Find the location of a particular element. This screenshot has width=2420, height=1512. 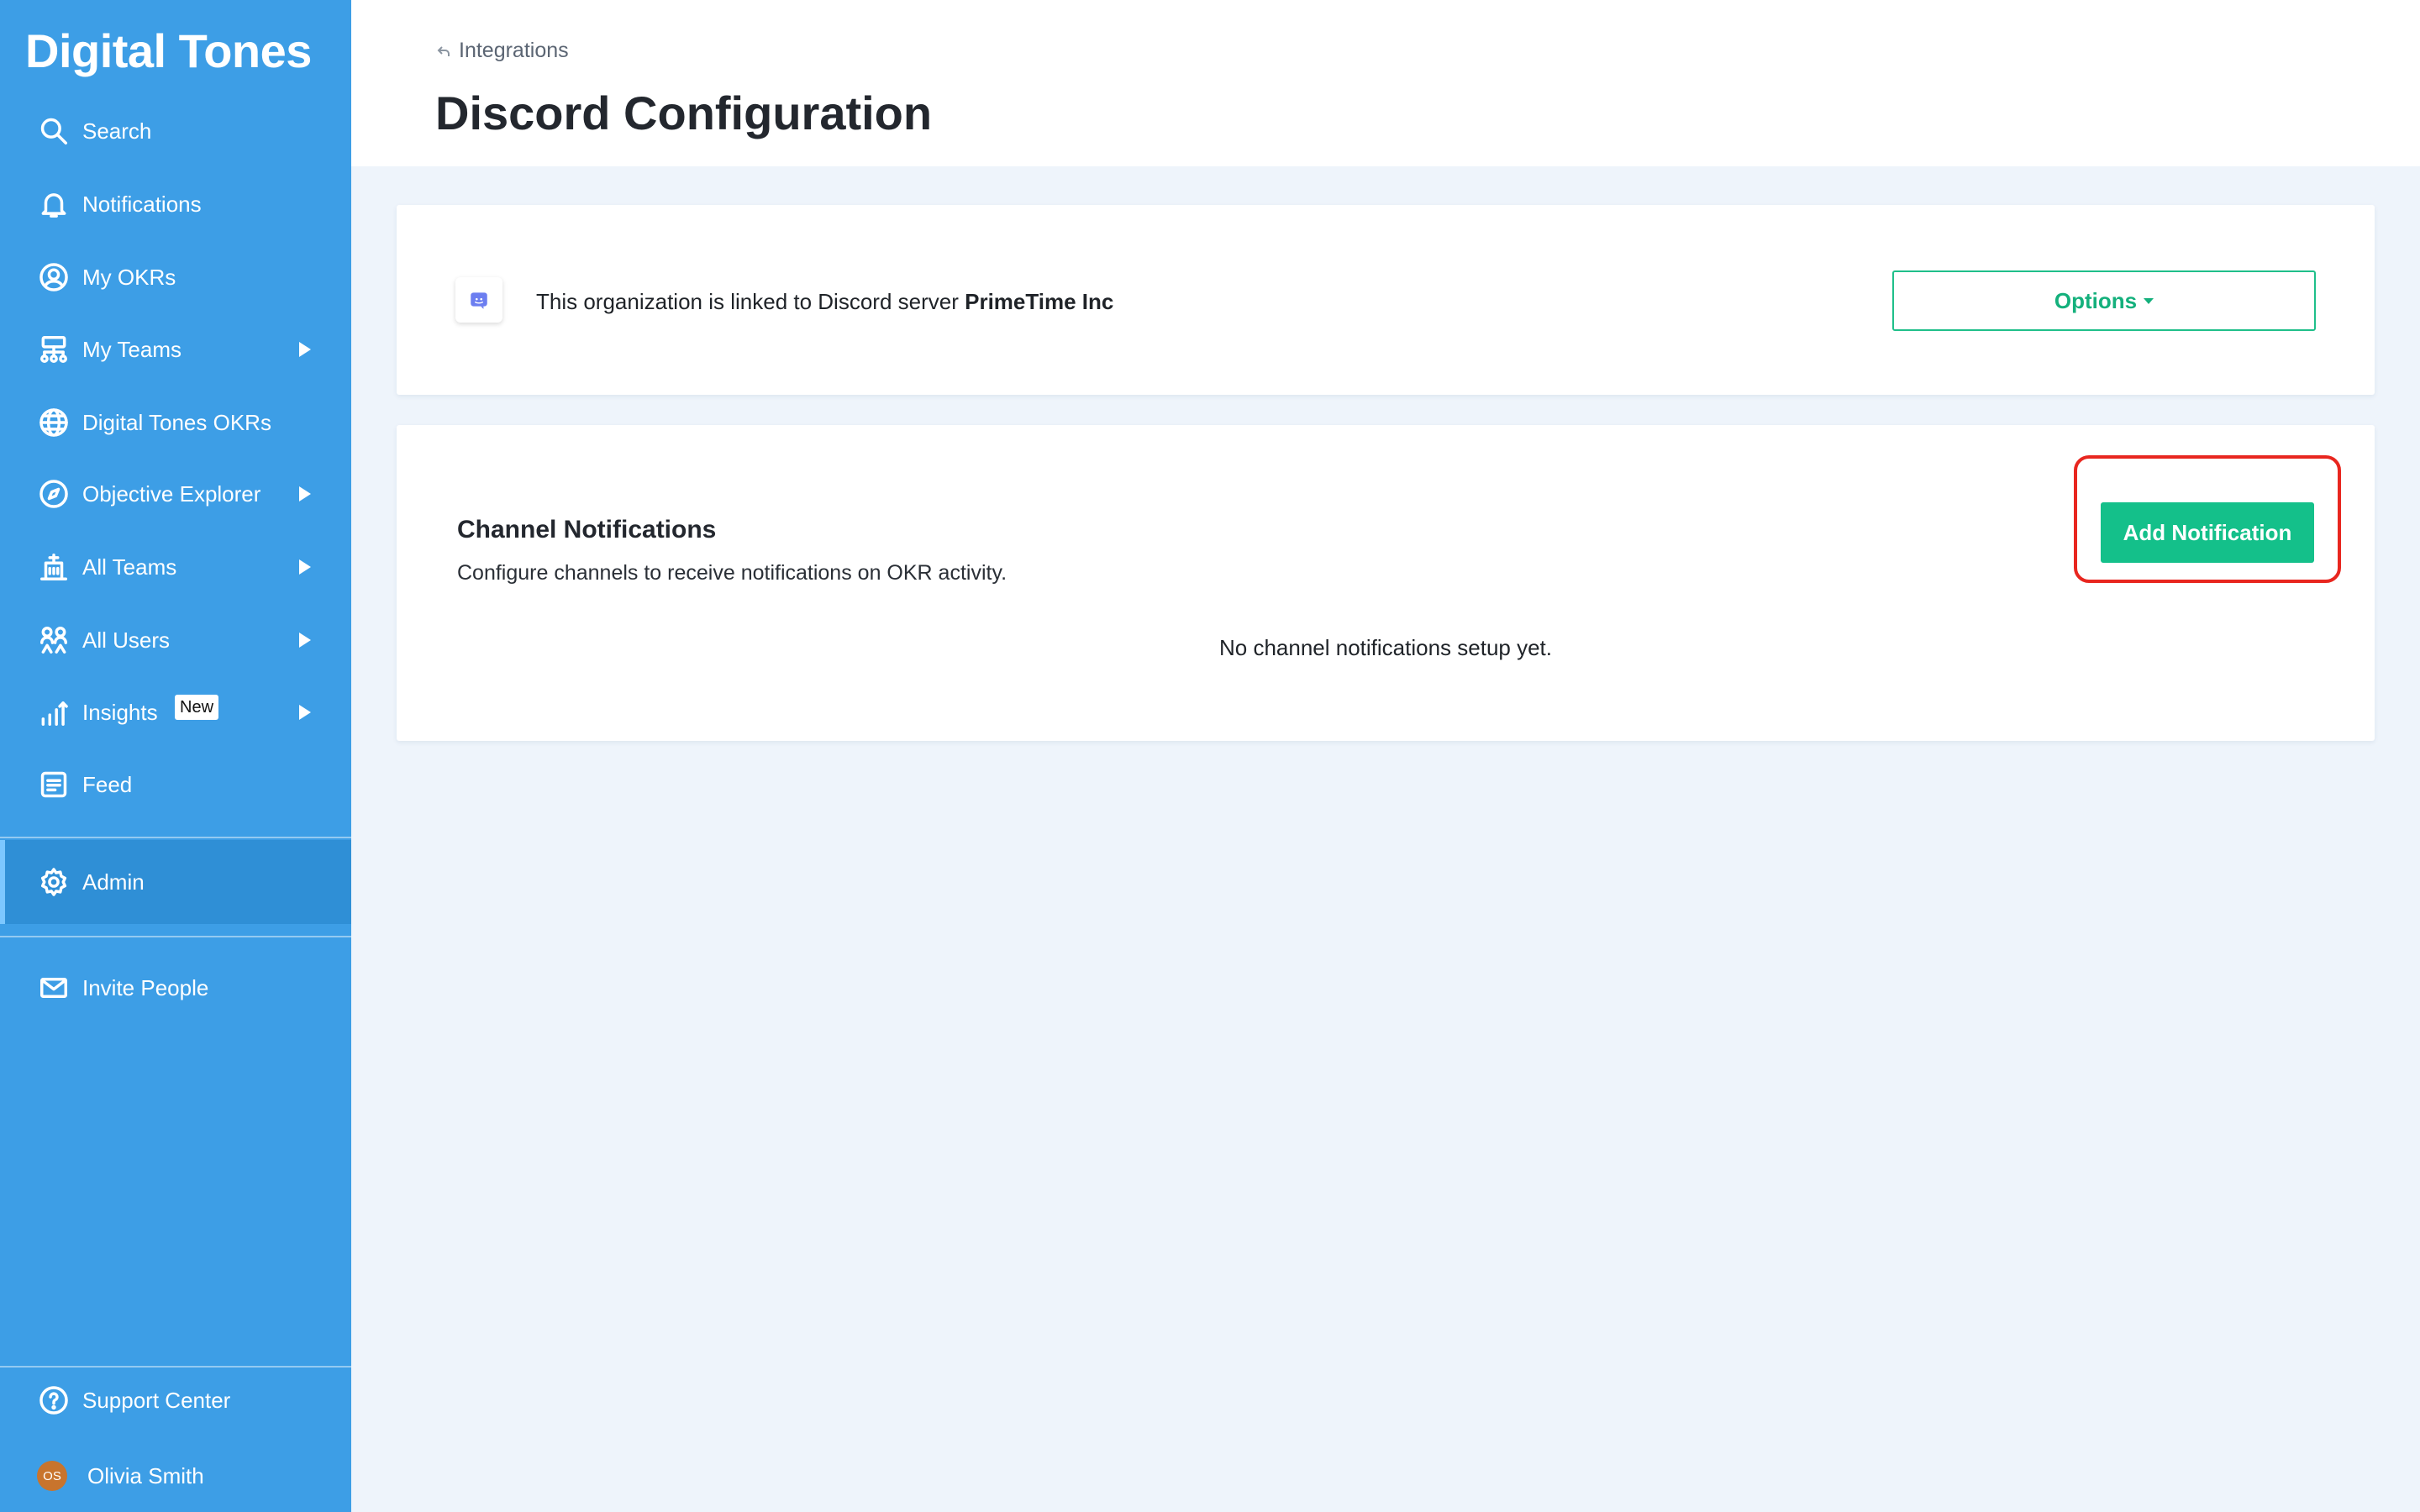

sidebar-item-invite-people: Invite People is located at coordinates (176, 987).